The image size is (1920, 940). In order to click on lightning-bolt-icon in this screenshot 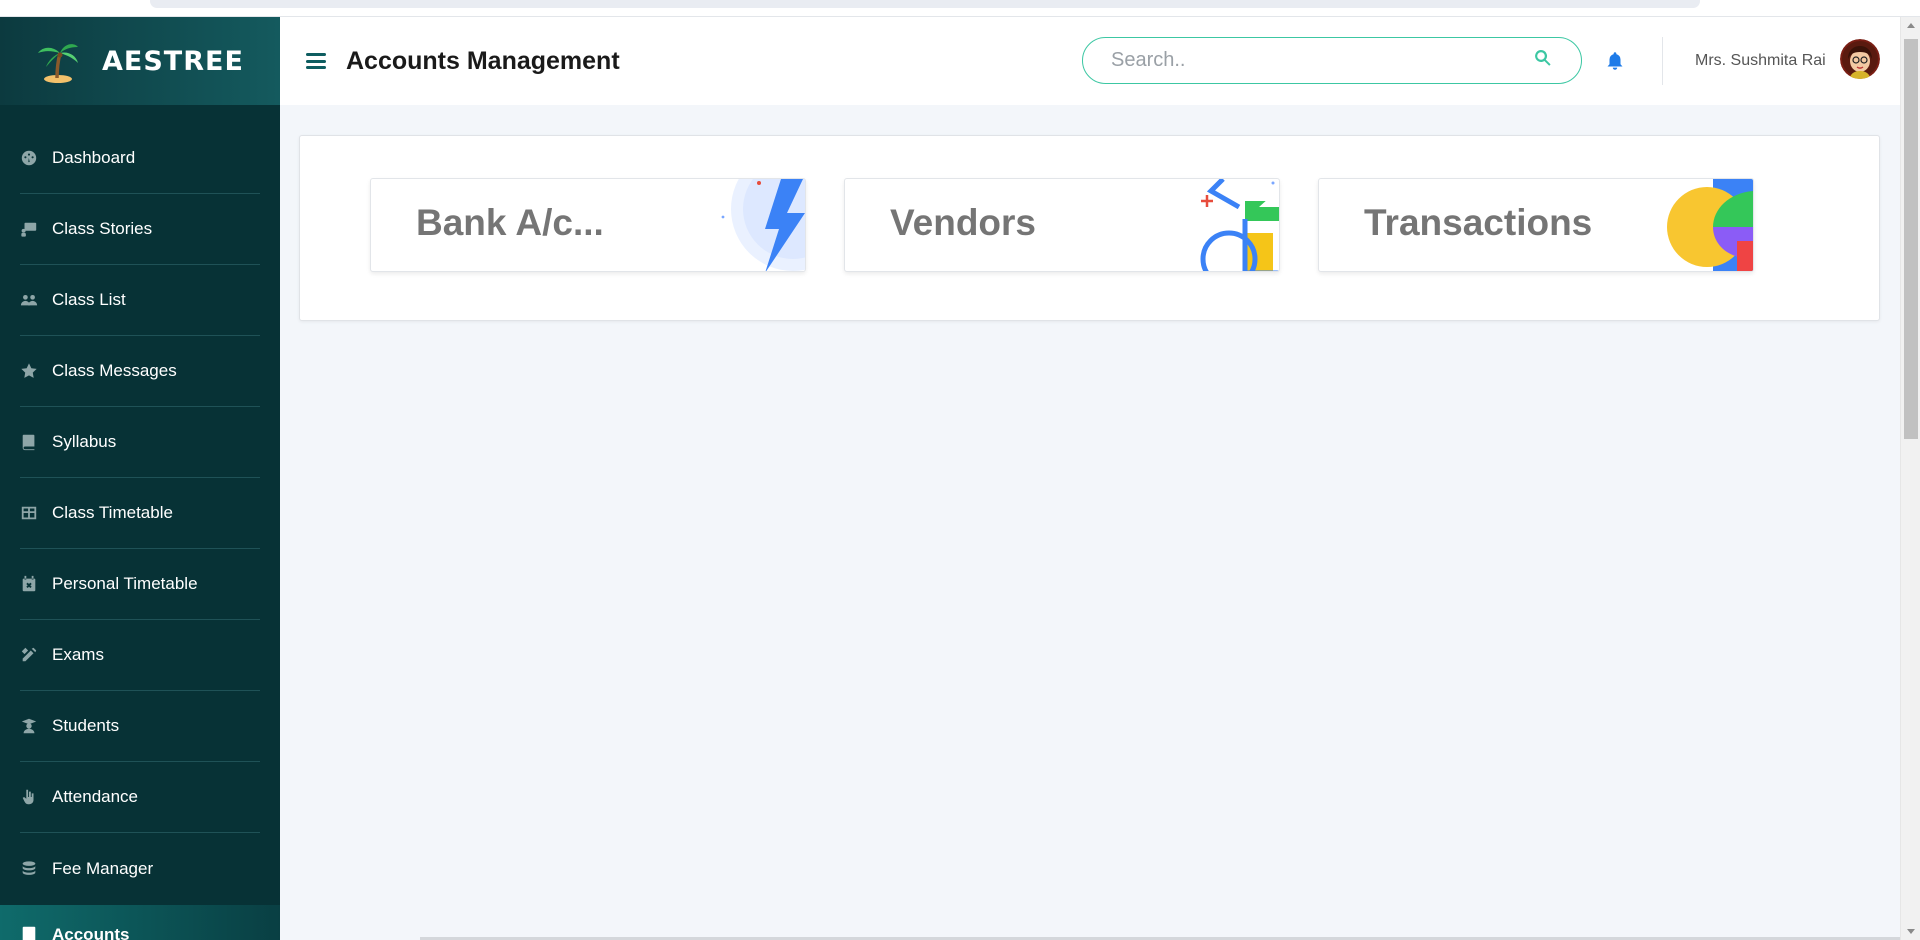, I will do `click(763, 225)`.